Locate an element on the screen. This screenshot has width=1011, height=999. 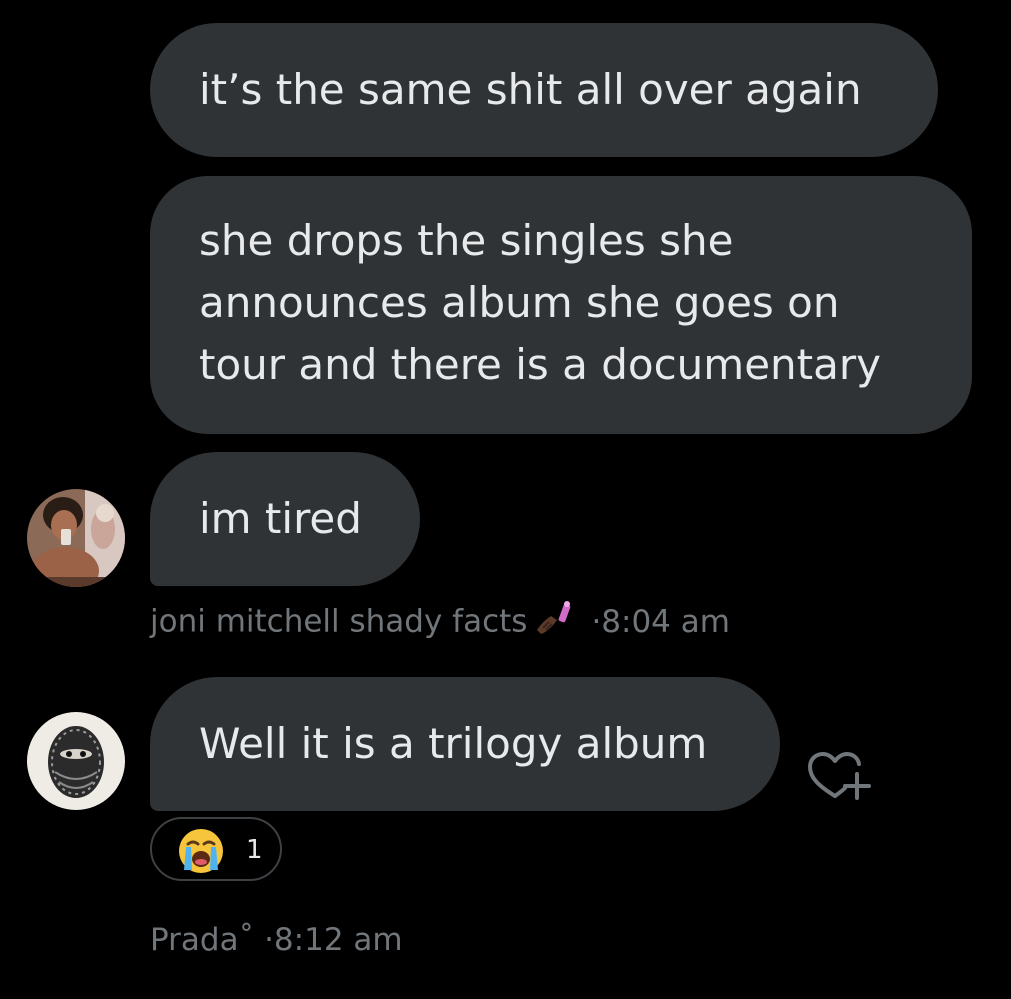
message-bubble: Well it is a trilogy album is located at coordinates (465, 744).